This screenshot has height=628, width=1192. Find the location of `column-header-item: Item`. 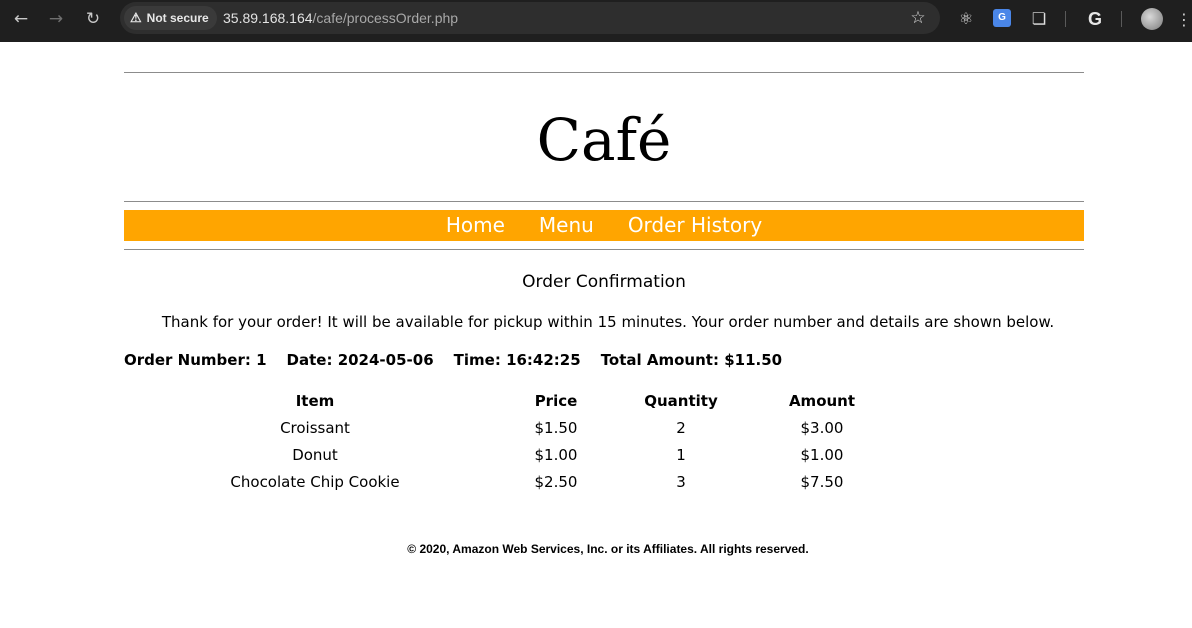

column-header-item: Item is located at coordinates (315, 400).